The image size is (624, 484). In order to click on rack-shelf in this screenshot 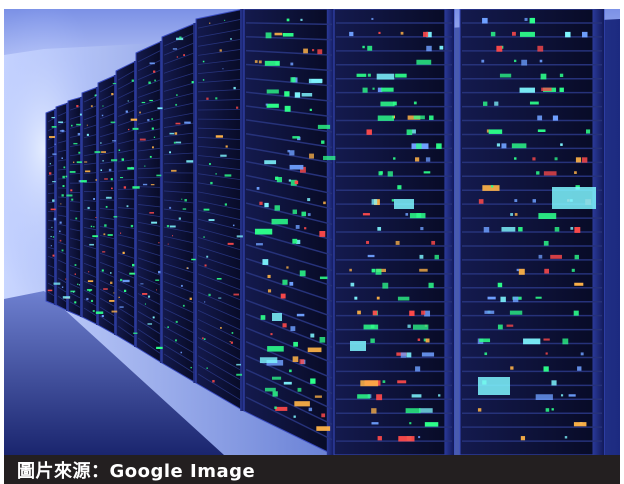, I will do `click(62, 197)`.